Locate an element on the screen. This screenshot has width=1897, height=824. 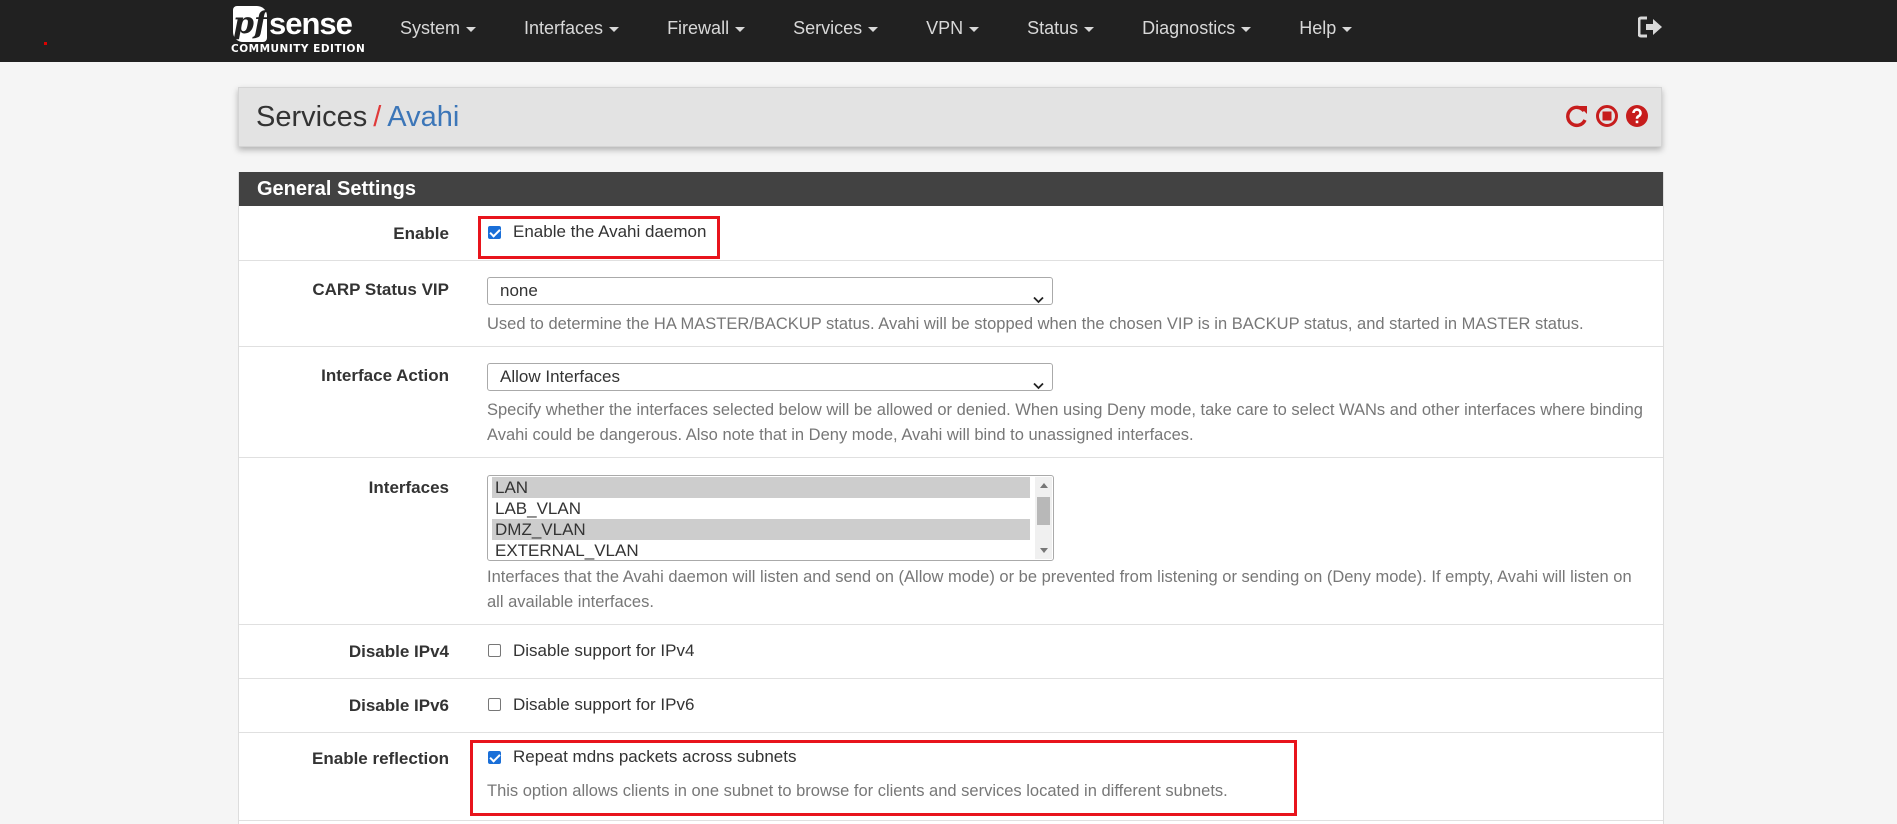
carp-status-vip-select: none is located at coordinates (770, 291).